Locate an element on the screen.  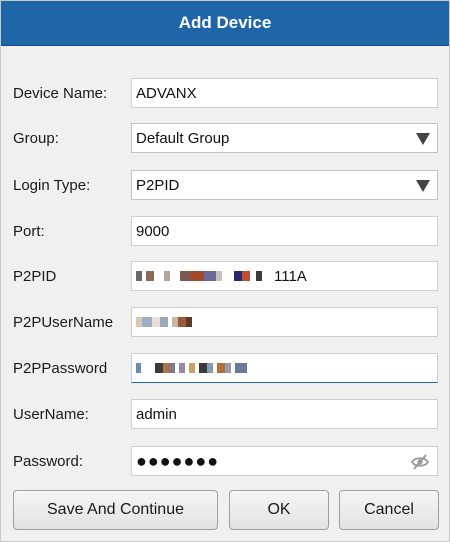
p2p-password-row: P2PPassword is located at coordinates (225, 368).